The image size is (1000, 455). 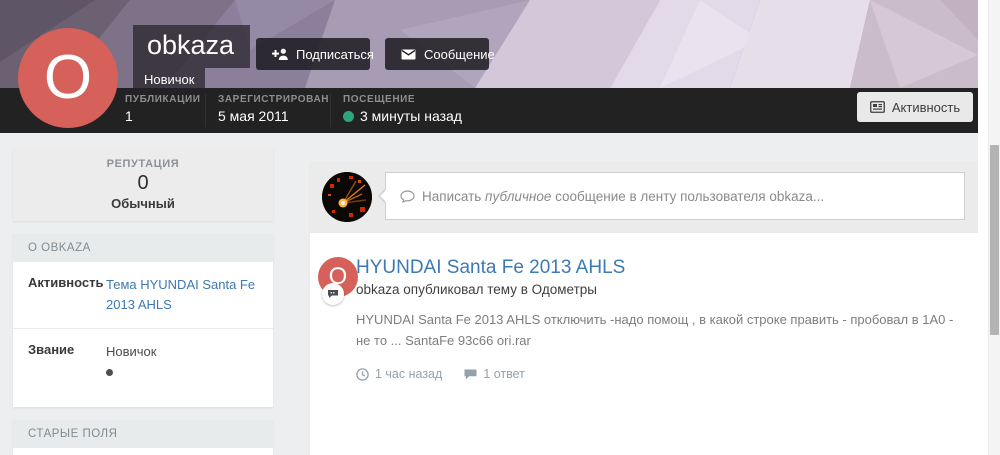 I want to click on stat-posts-label: ПУБЛИКАЦИИ, so click(x=163, y=99).